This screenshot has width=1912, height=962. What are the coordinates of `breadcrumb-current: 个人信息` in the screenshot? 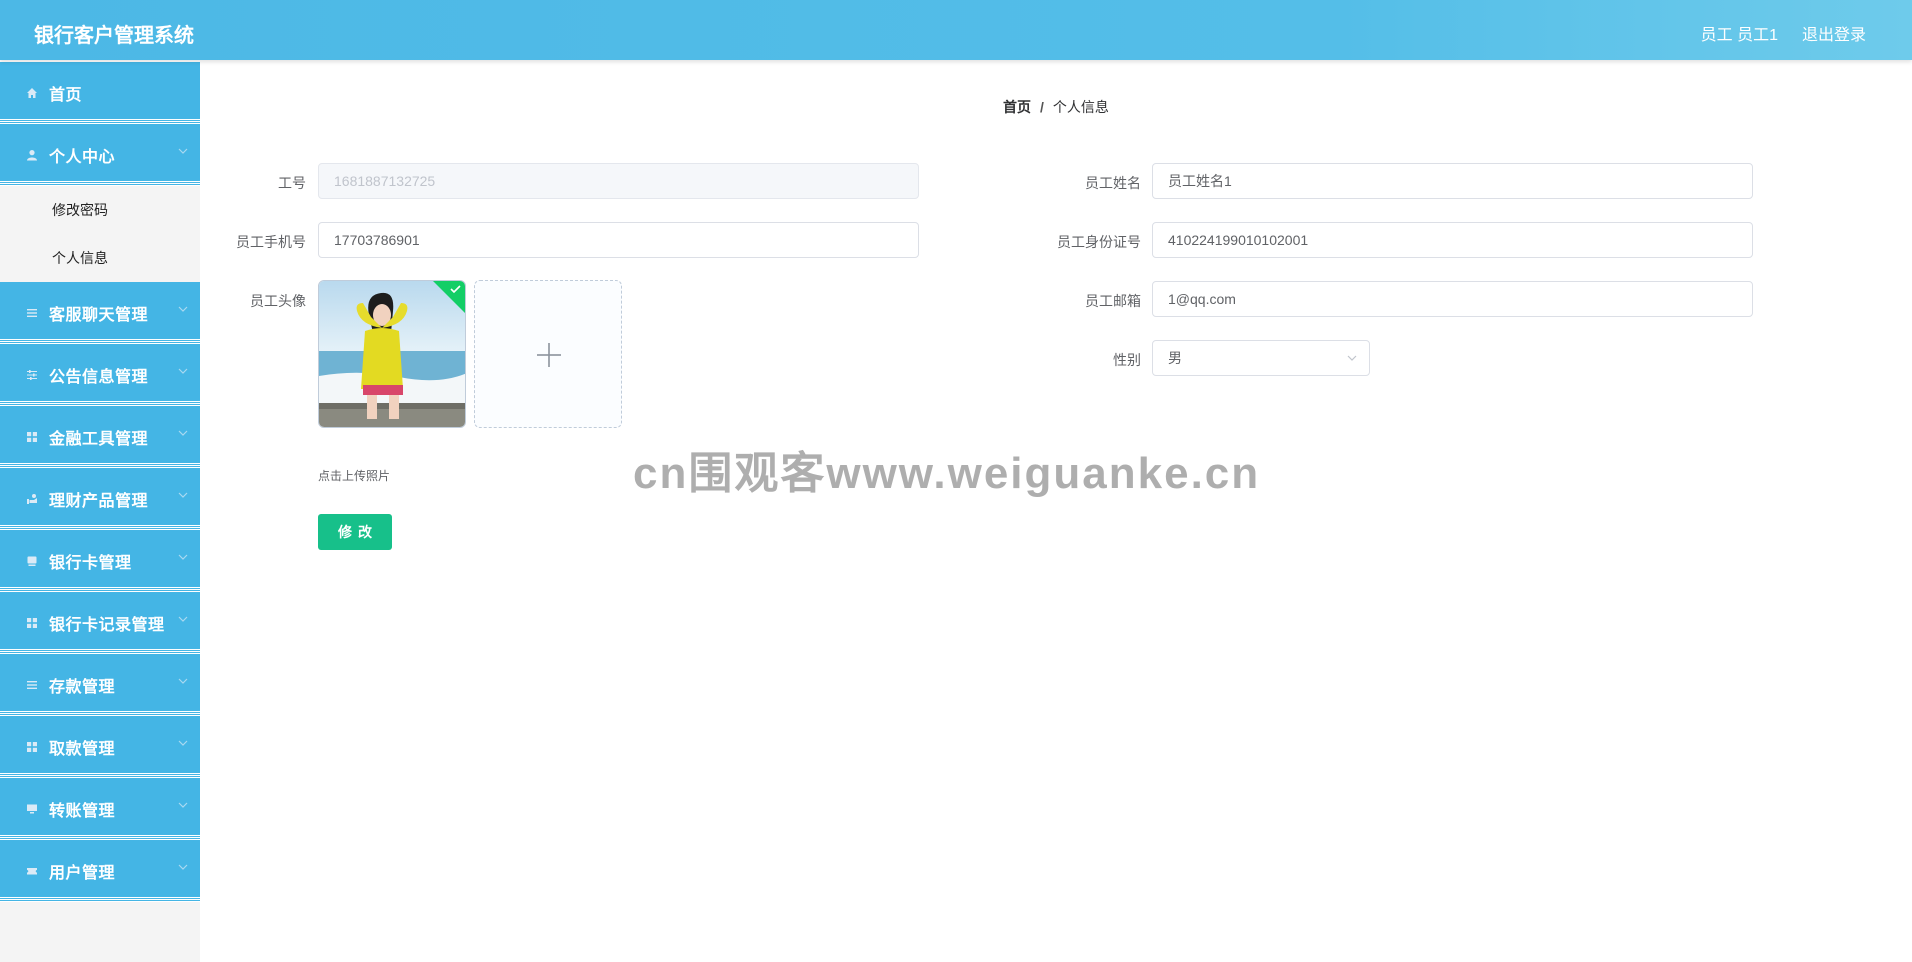 It's located at (1080, 107).